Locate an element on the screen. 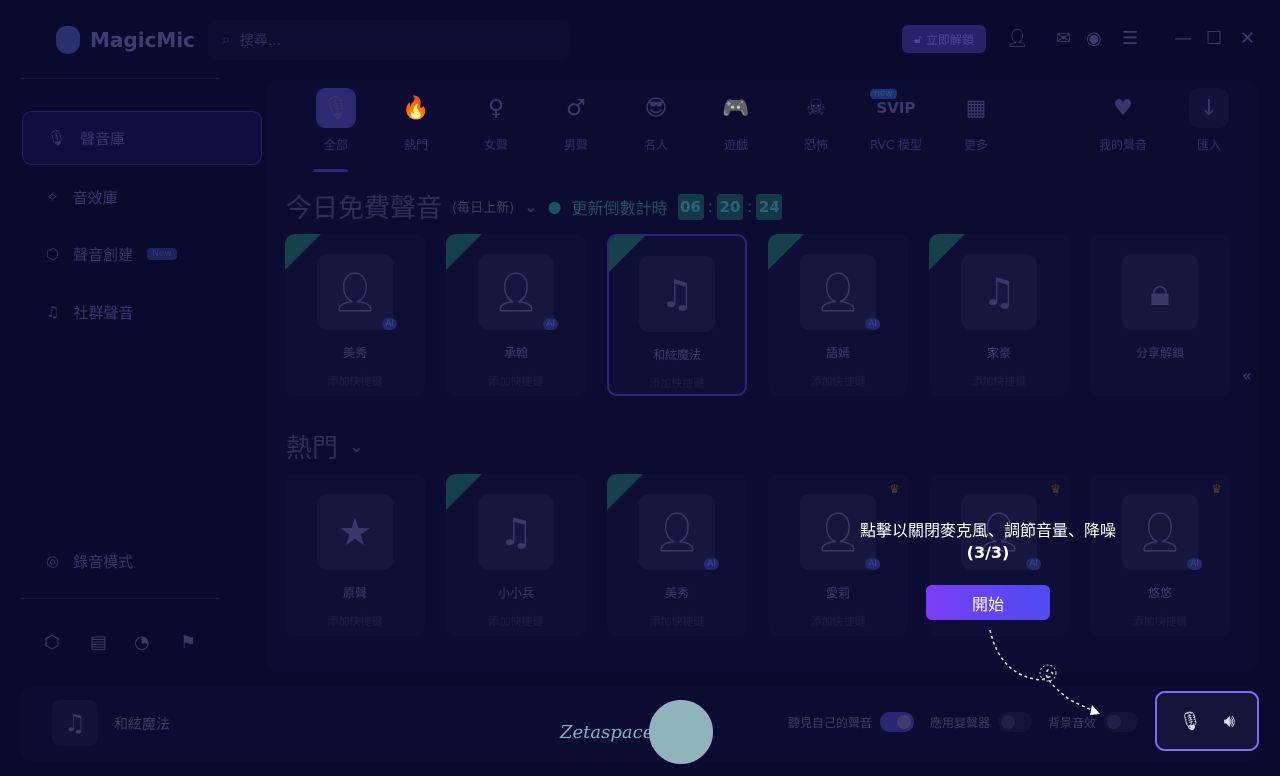  tab-my-voices: ♥ 我的聲音 is located at coordinates (1123, 120).